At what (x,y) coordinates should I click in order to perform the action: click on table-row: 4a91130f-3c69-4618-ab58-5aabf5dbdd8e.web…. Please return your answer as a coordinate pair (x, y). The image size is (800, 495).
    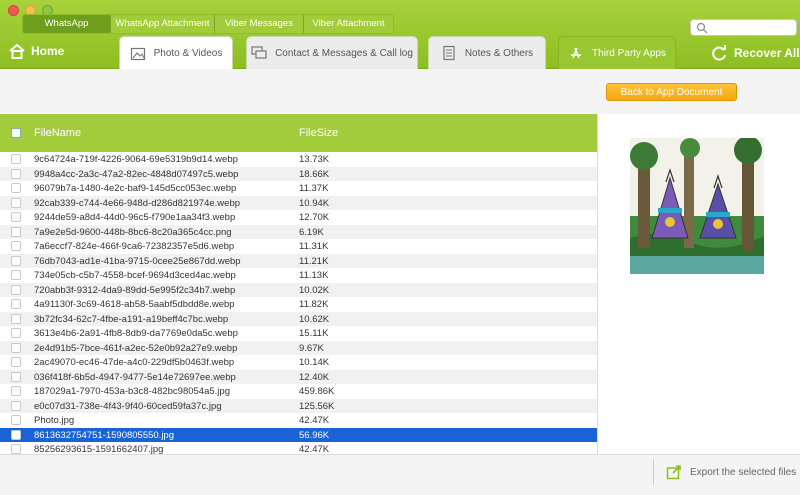
    Looking at the image, I should click on (298, 304).